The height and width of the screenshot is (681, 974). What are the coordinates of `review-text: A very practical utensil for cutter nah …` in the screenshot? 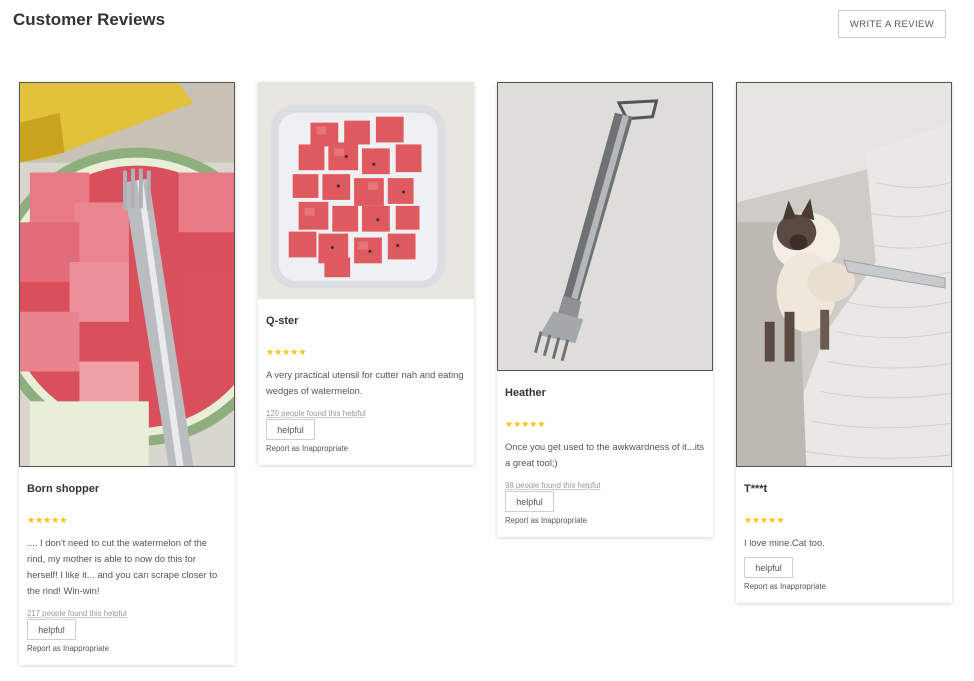 It's located at (365, 382).